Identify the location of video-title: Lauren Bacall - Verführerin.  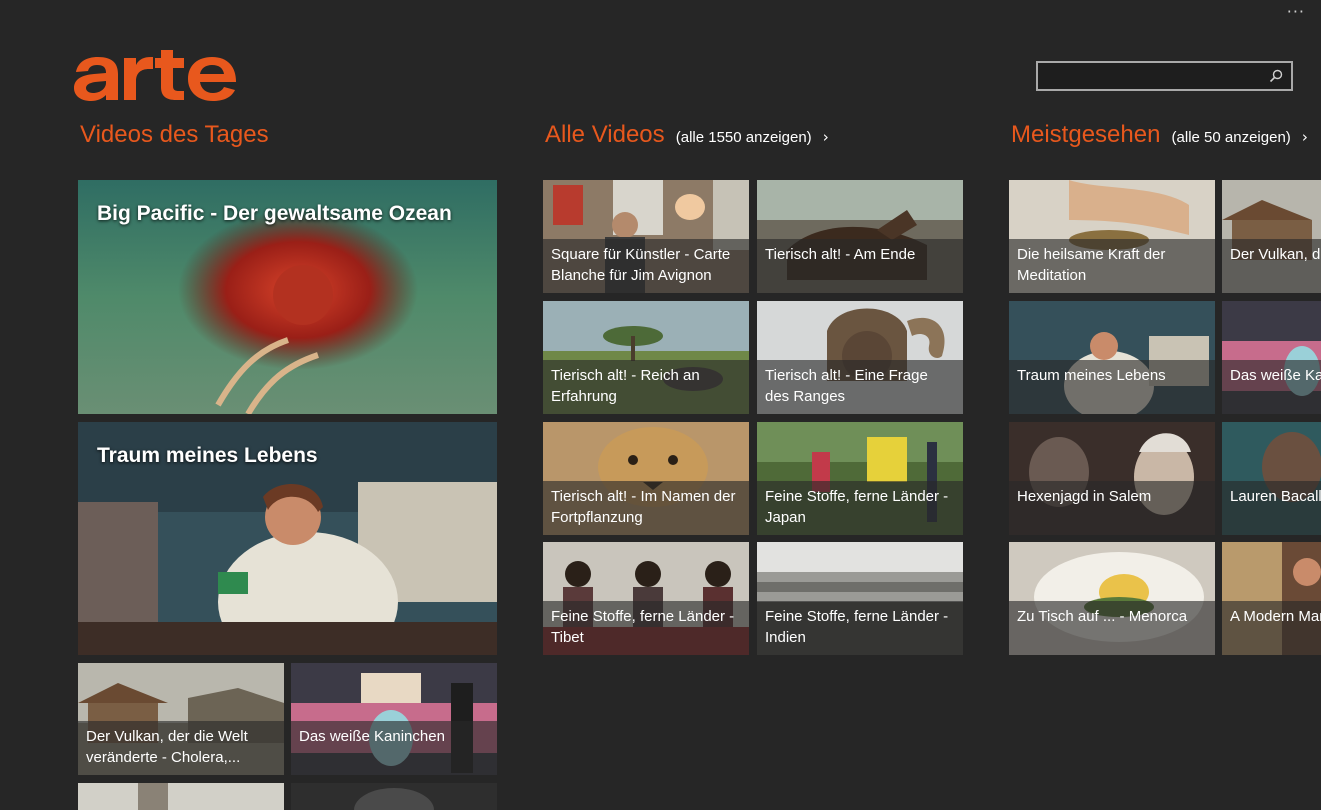
(1271, 508).